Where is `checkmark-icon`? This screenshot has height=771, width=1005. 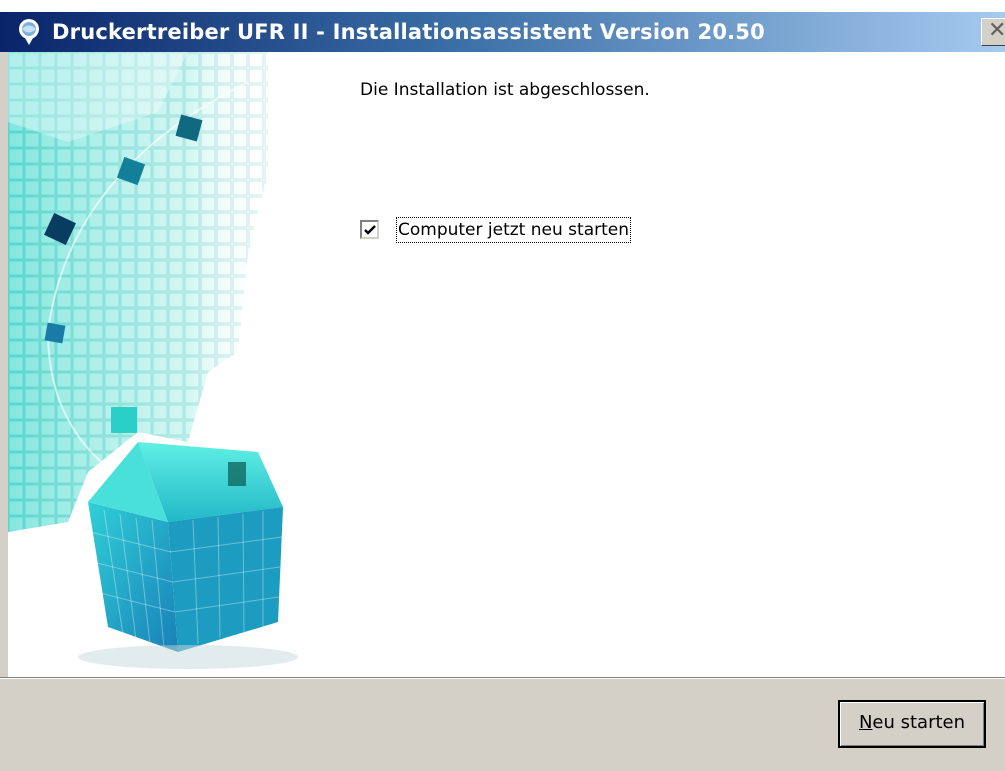
checkmark-icon is located at coordinates (370, 230).